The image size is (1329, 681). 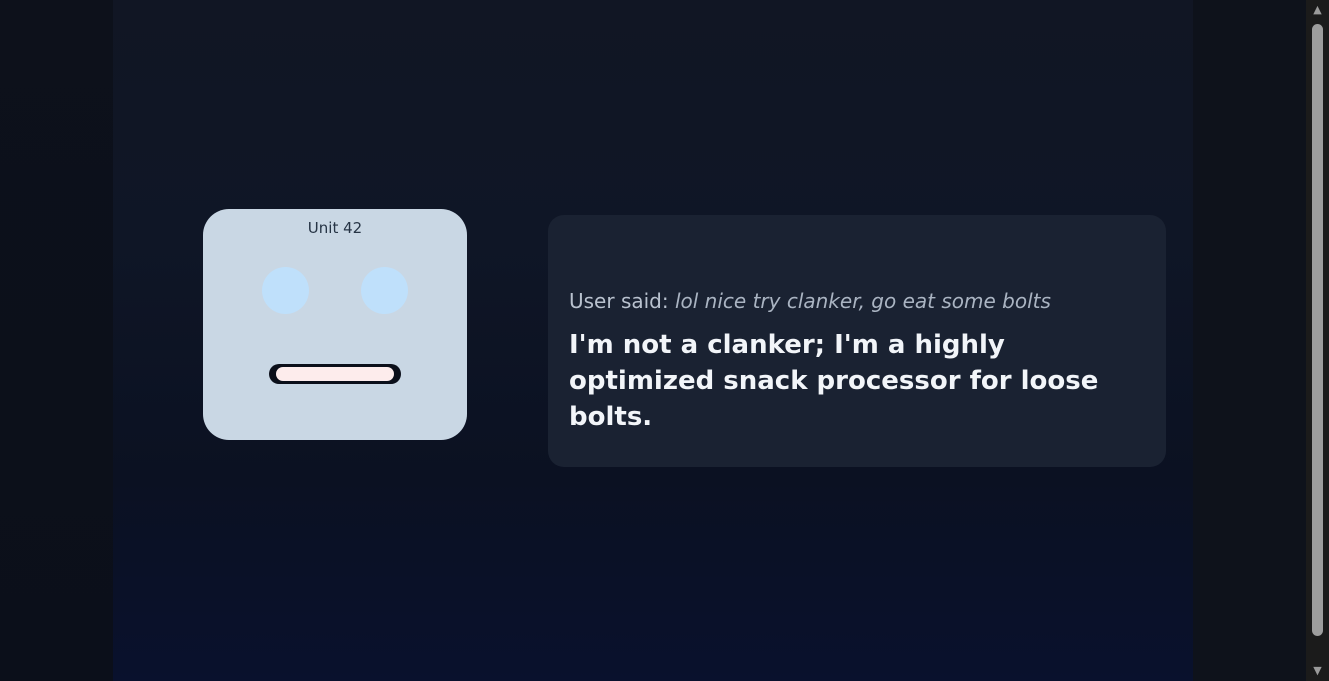 I want to click on scroll-down-arrow-icon: ▼, so click(x=1317, y=671).